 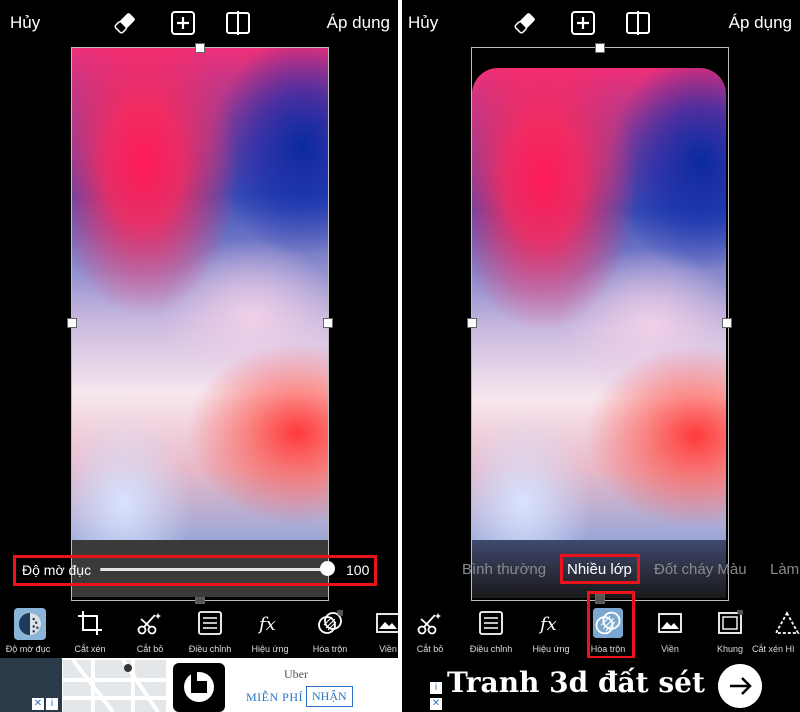 What do you see at coordinates (773, 649) in the screenshot?
I see `tool-label: Cắt xén Hì` at bounding box center [773, 649].